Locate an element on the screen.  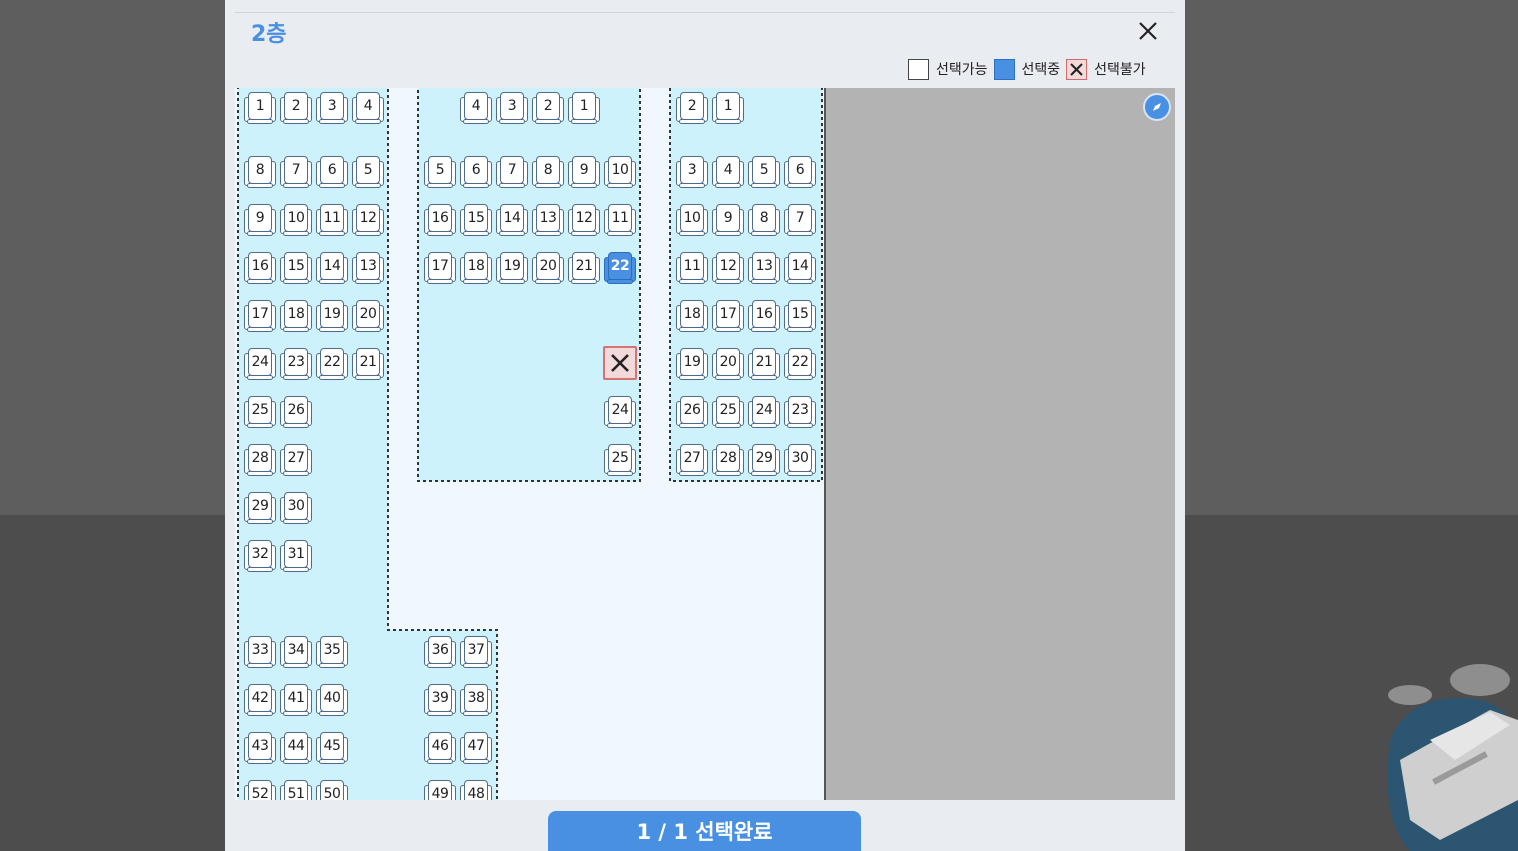
seat-right-block-8: 8 is located at coordinates (764, 220).